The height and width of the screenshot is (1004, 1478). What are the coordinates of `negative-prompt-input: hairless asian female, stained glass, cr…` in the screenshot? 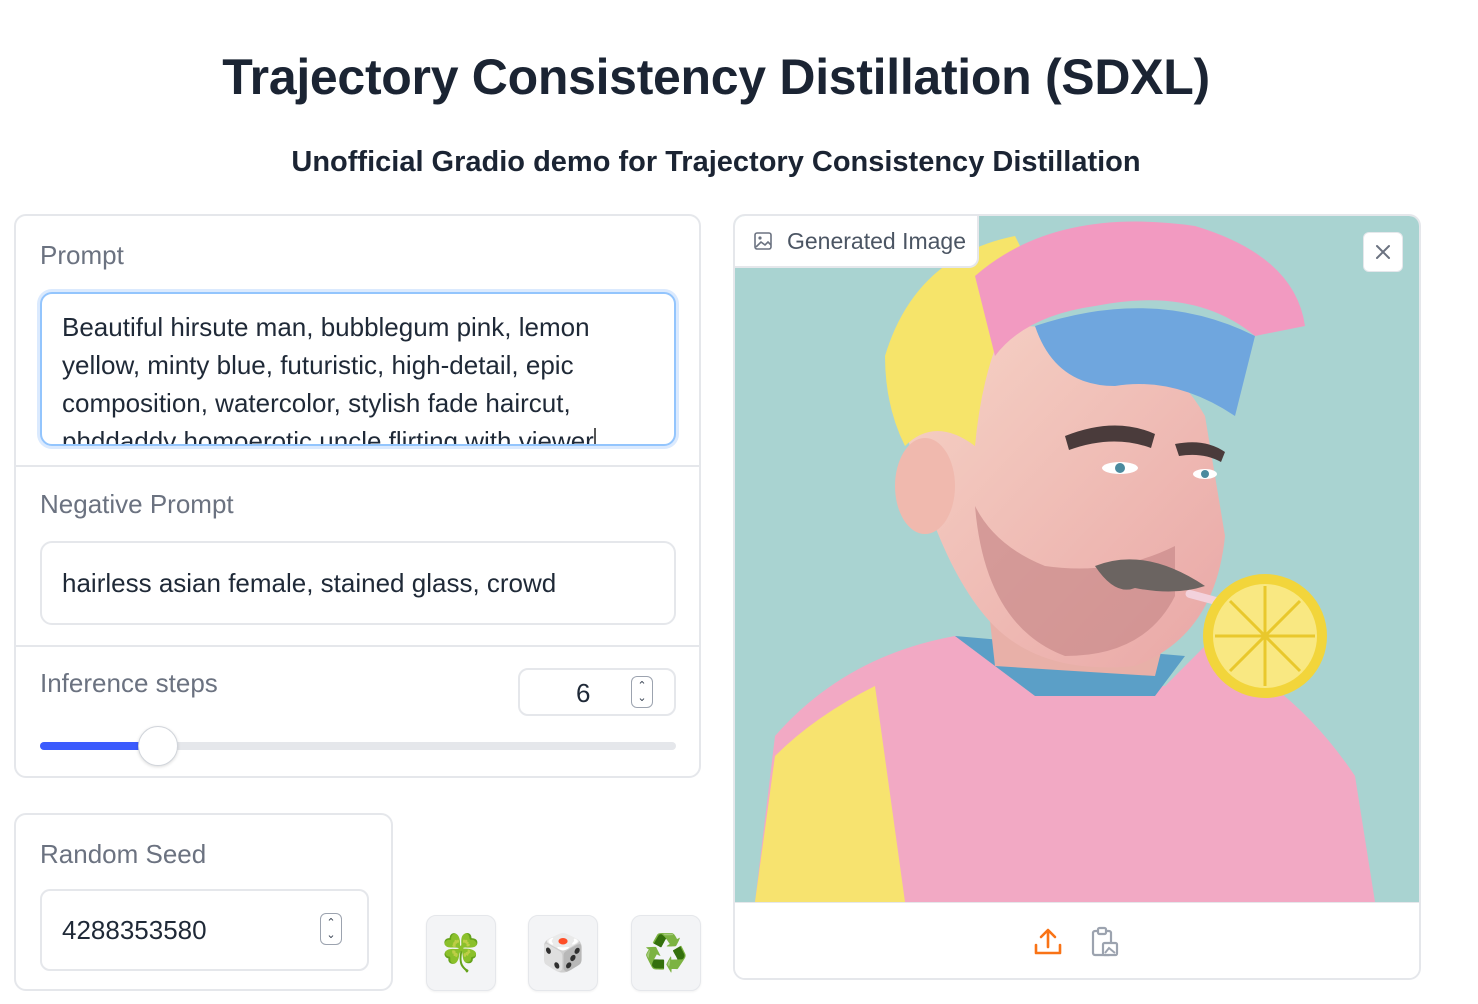 It's located at (358, 583).